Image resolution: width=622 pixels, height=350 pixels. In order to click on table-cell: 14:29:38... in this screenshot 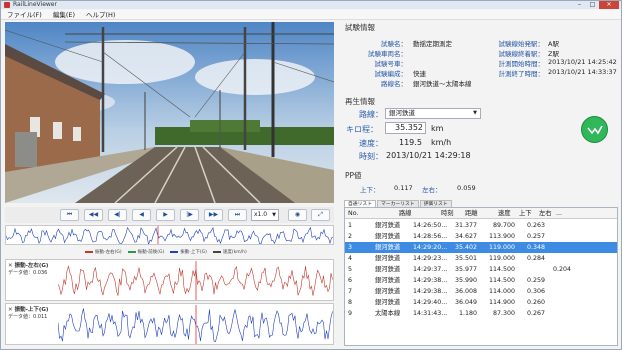, I will do `click(430, 280)`.